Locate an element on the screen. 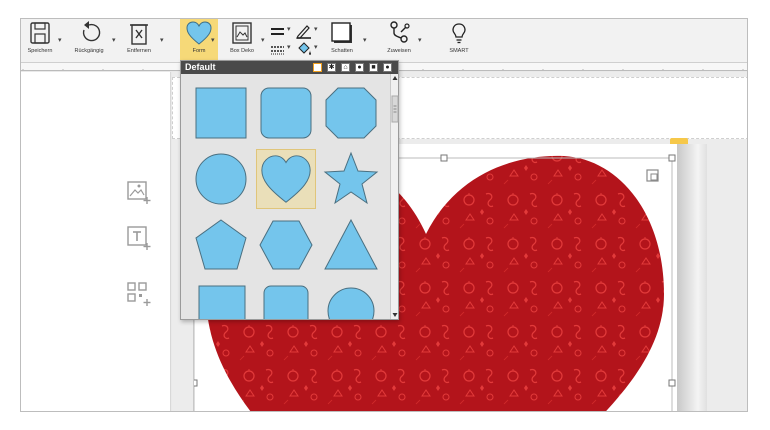  add-qr-code-button is located at coordinates (139, 296).